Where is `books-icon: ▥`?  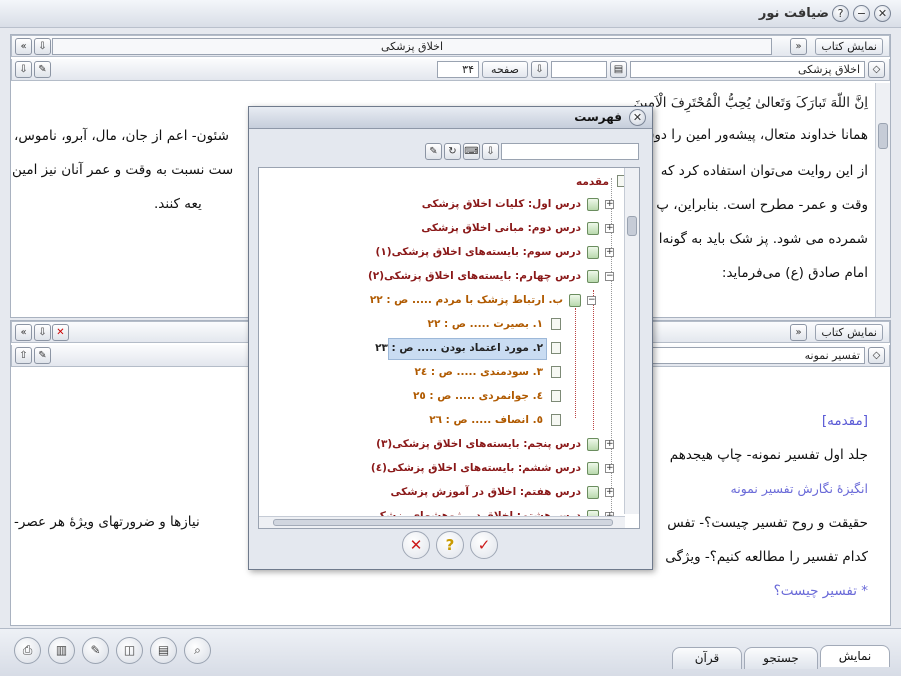 books-icon: ▥ is located at coordinates (61, 650).